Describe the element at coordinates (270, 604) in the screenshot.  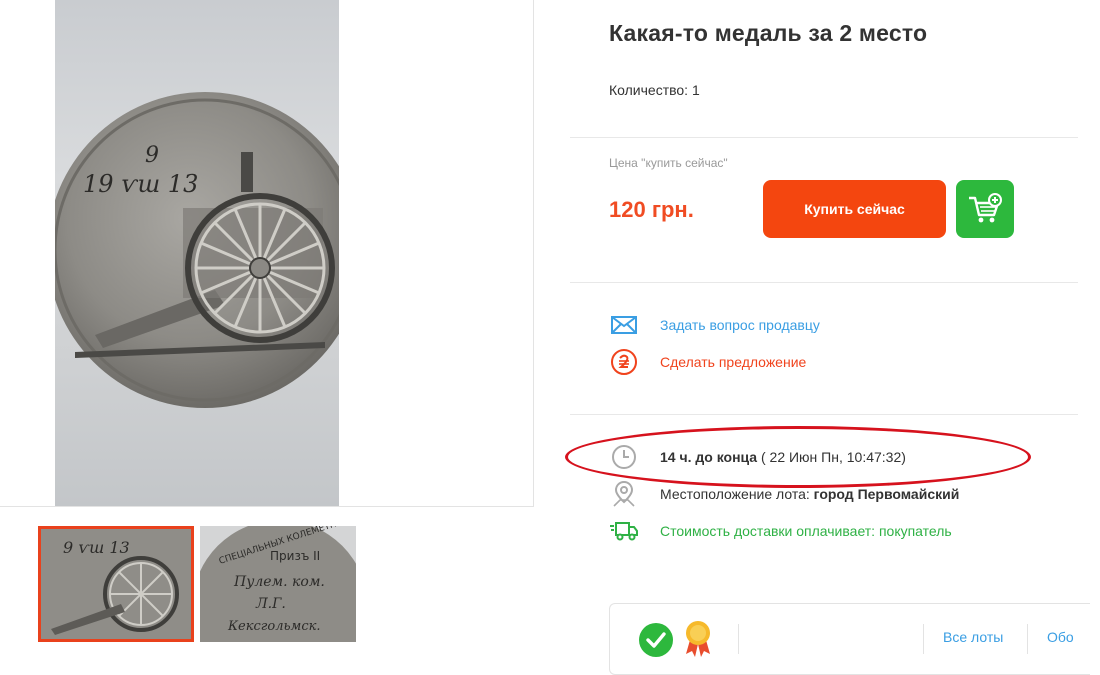
I see `thumb2-line-4: Л.Г.` at that location.